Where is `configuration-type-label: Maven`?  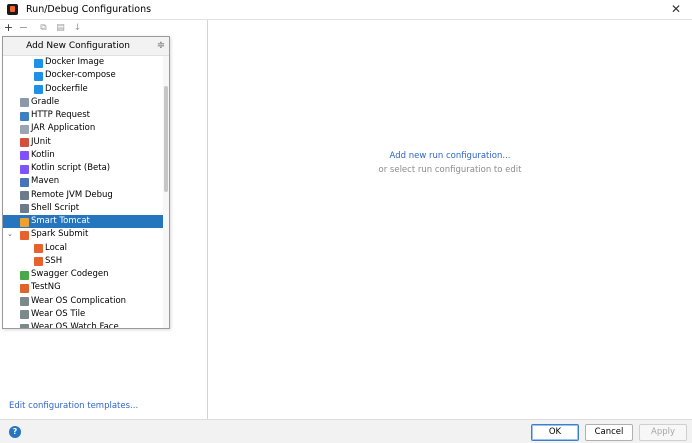
configuration-type-label: Maven is located at coordinates (45, 181).